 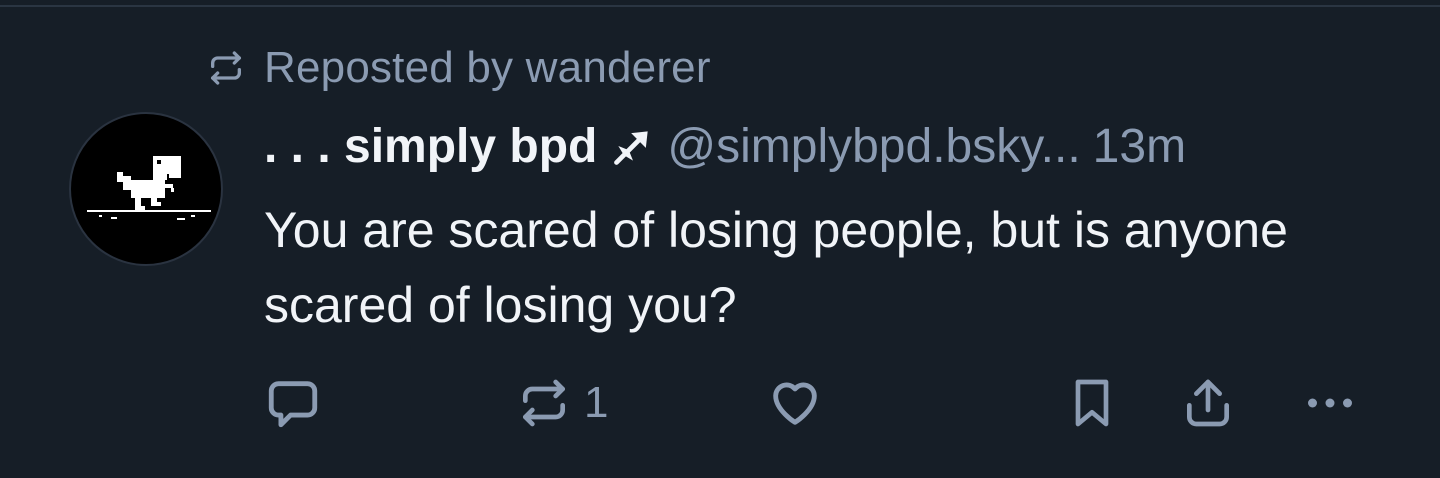 What do you see at coordinates (633, 146) in the screenshot?
I see `arrow-badge-icon` at bounding box center [633, 146].